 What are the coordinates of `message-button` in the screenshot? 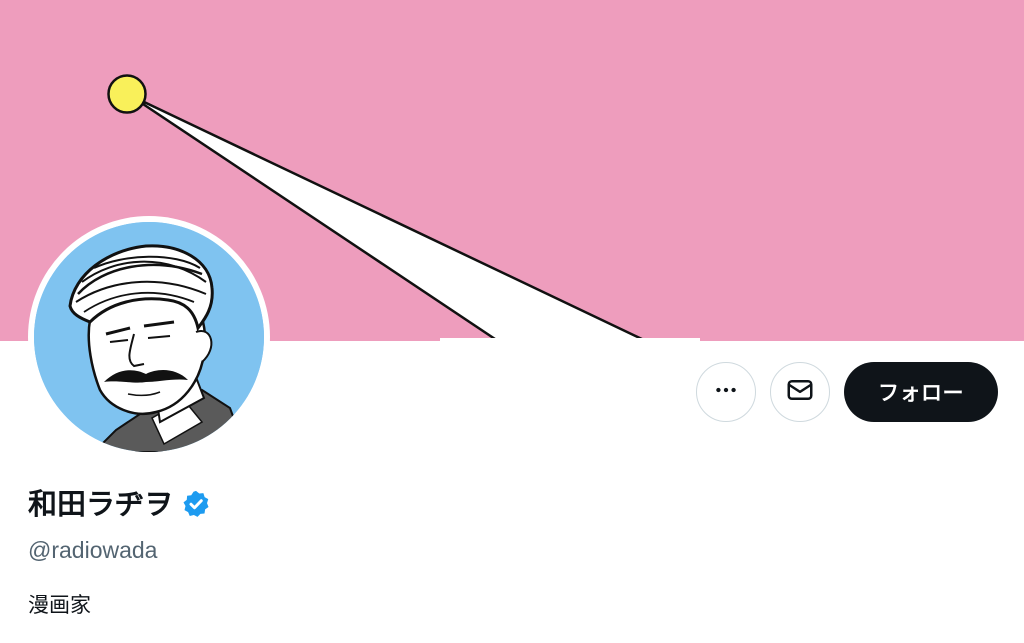 It's located at (800, 392).